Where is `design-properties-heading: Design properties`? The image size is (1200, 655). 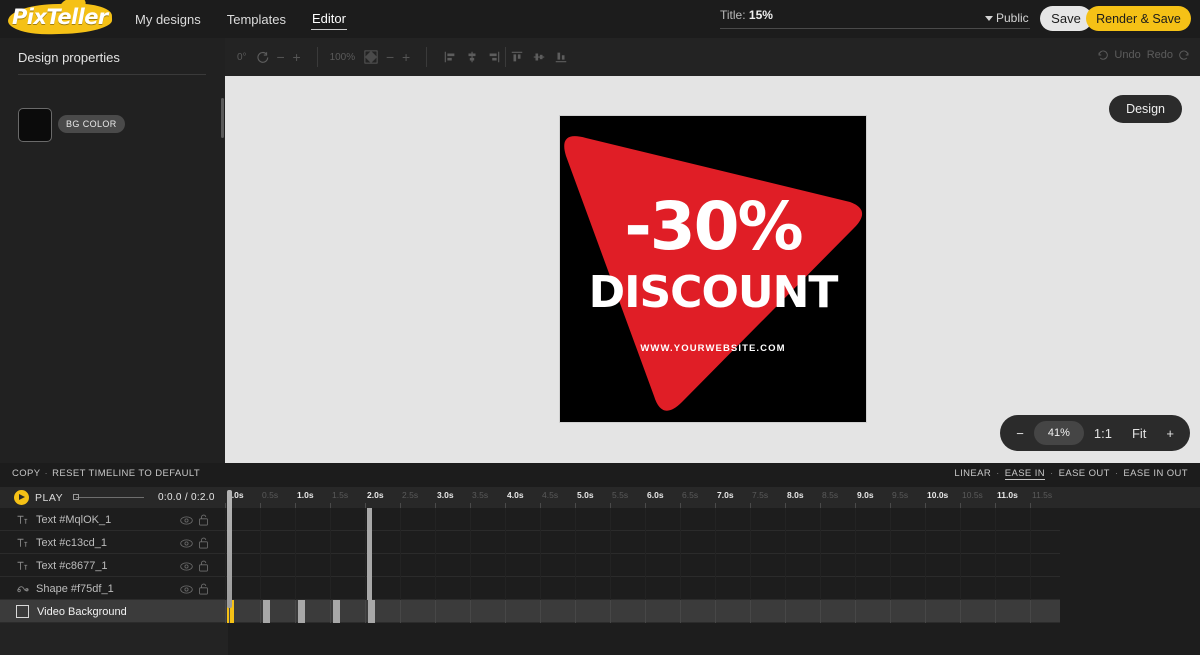
design-properties-heading: Design properties is located at coordinates (69, 57).